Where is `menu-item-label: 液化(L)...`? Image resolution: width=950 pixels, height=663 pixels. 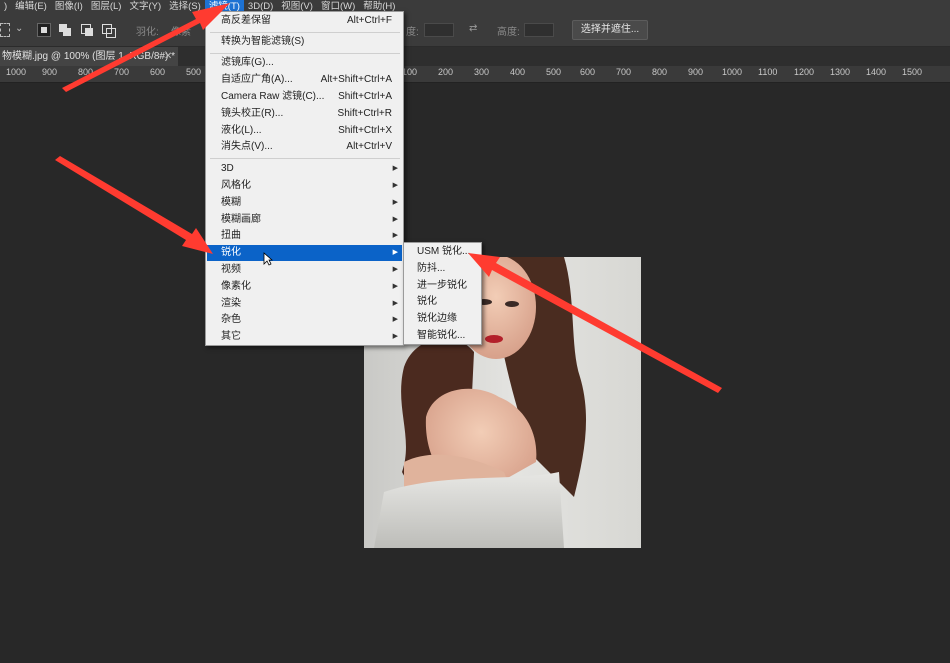 menu-item-label: 液化(L)... is located at coordinates (241, 130).